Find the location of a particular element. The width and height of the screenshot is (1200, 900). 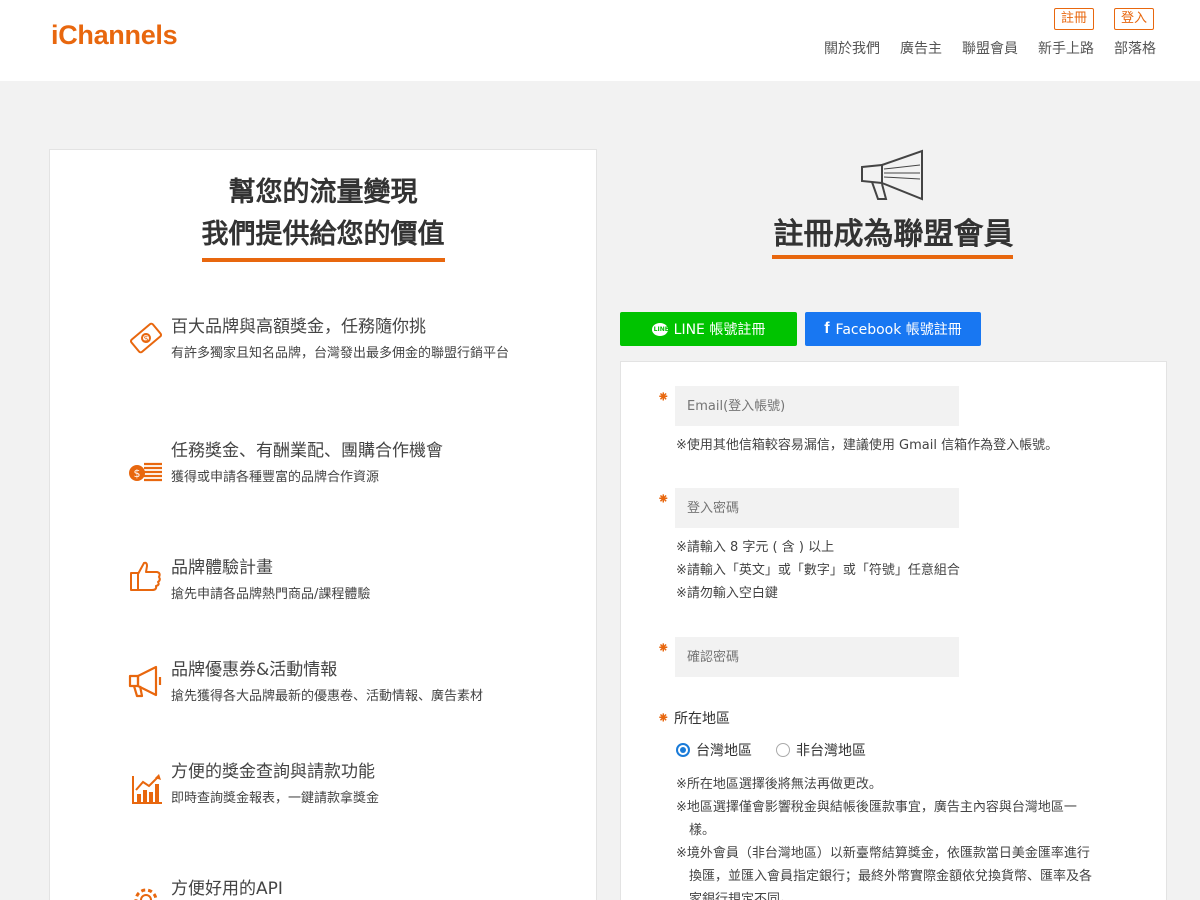

nav-blog: 部落格 is located at coordinates (1135, 48).